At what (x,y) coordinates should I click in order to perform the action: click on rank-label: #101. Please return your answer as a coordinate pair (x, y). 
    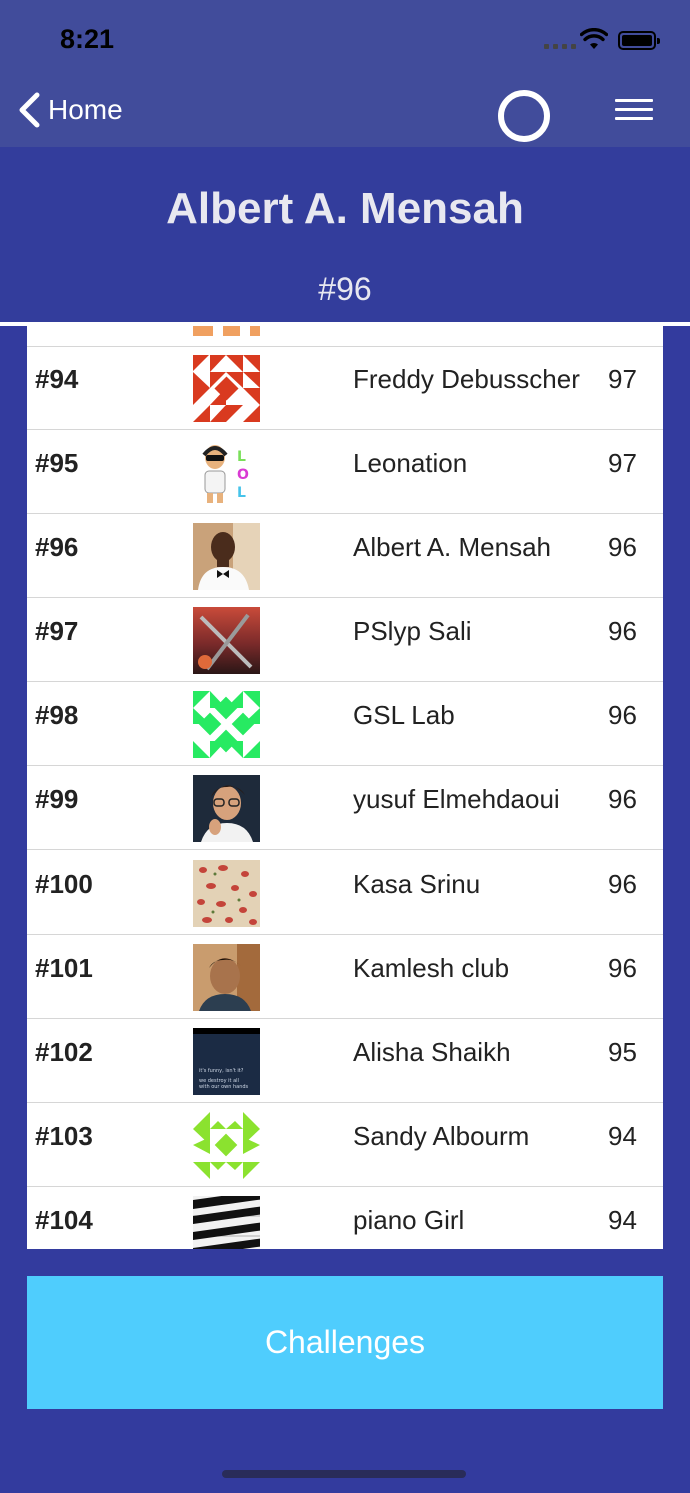
    Looking at the image, I should click on (64, 968).